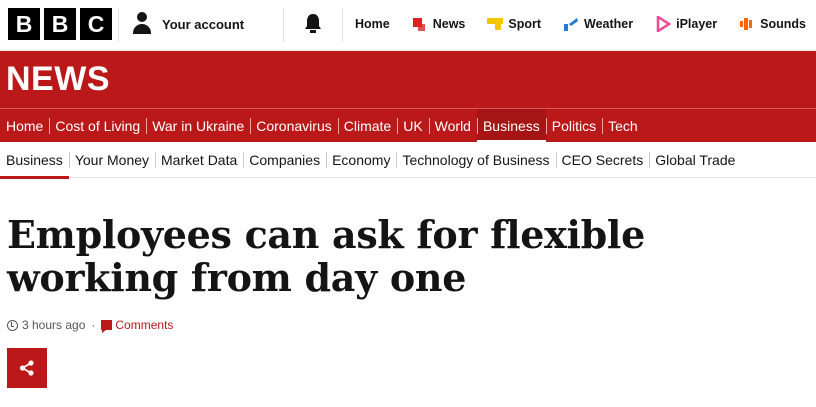  Describe the element at coordinates (198, 126) in the screenshot. I see `primary-nav-war-in-ukraine: War in Ukraine` at that location.